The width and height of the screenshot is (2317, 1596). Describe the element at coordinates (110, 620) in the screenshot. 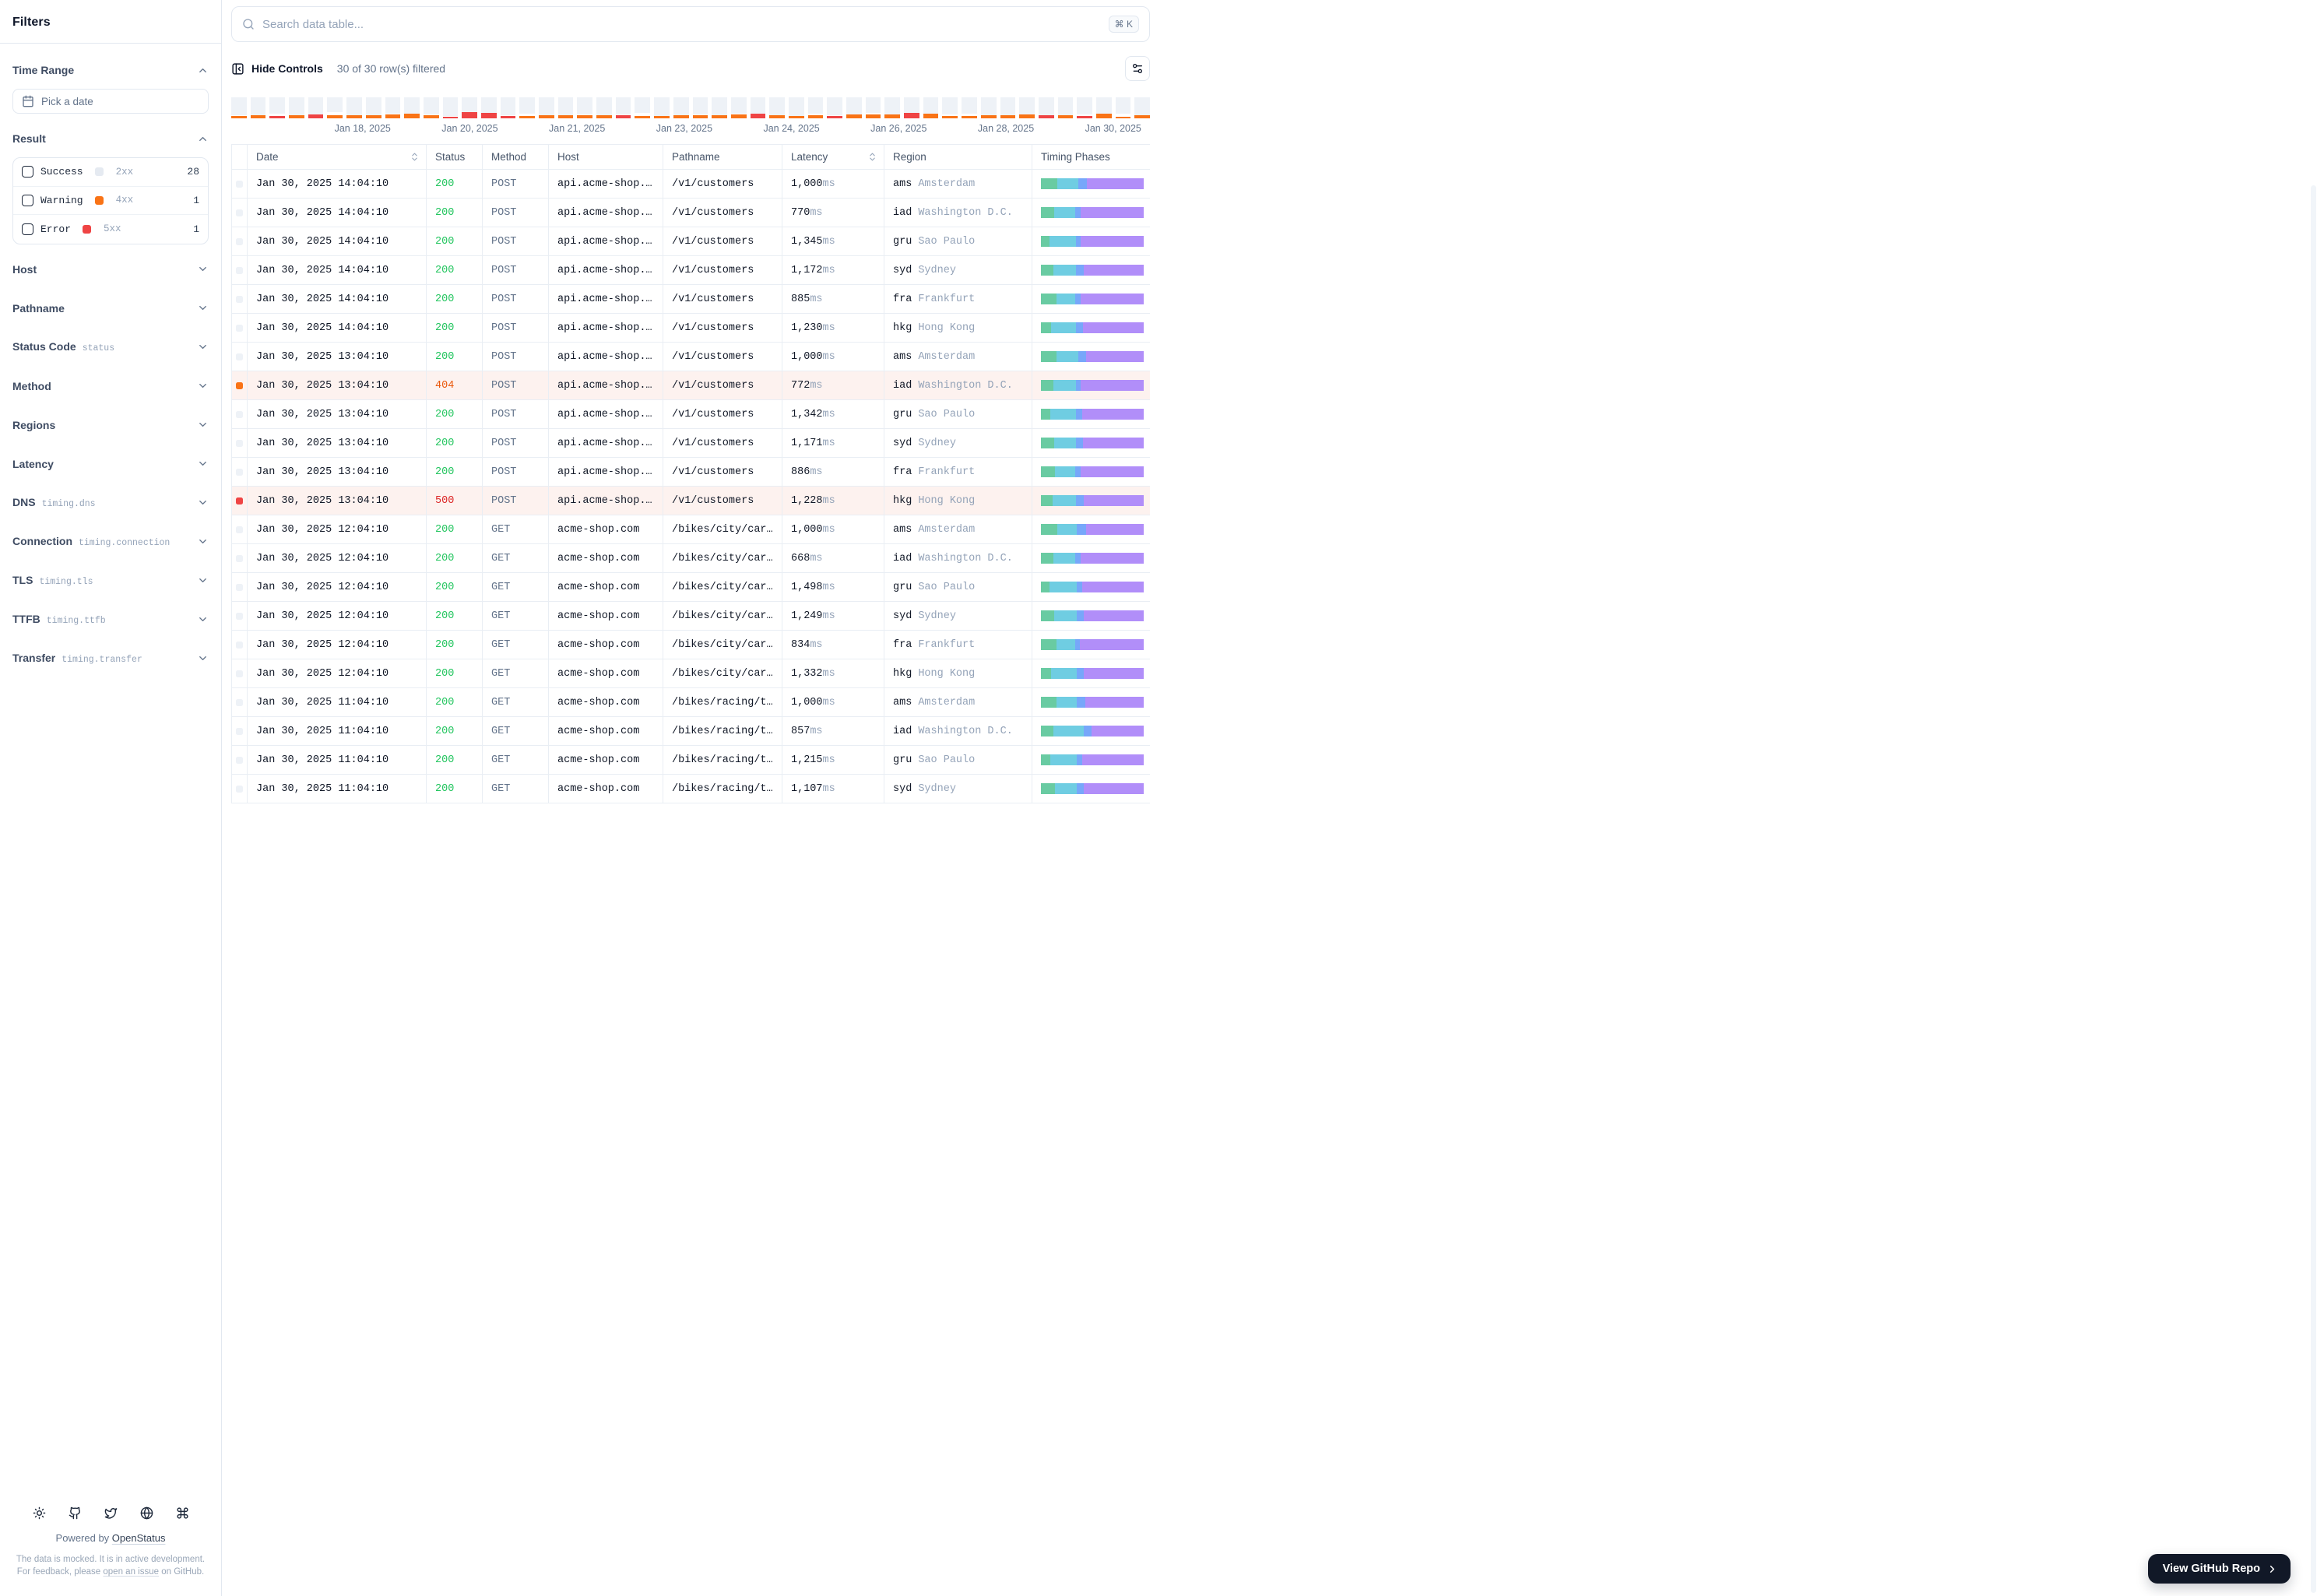

I see `filter-section-header: TTFB timing.ttfb` at that location.